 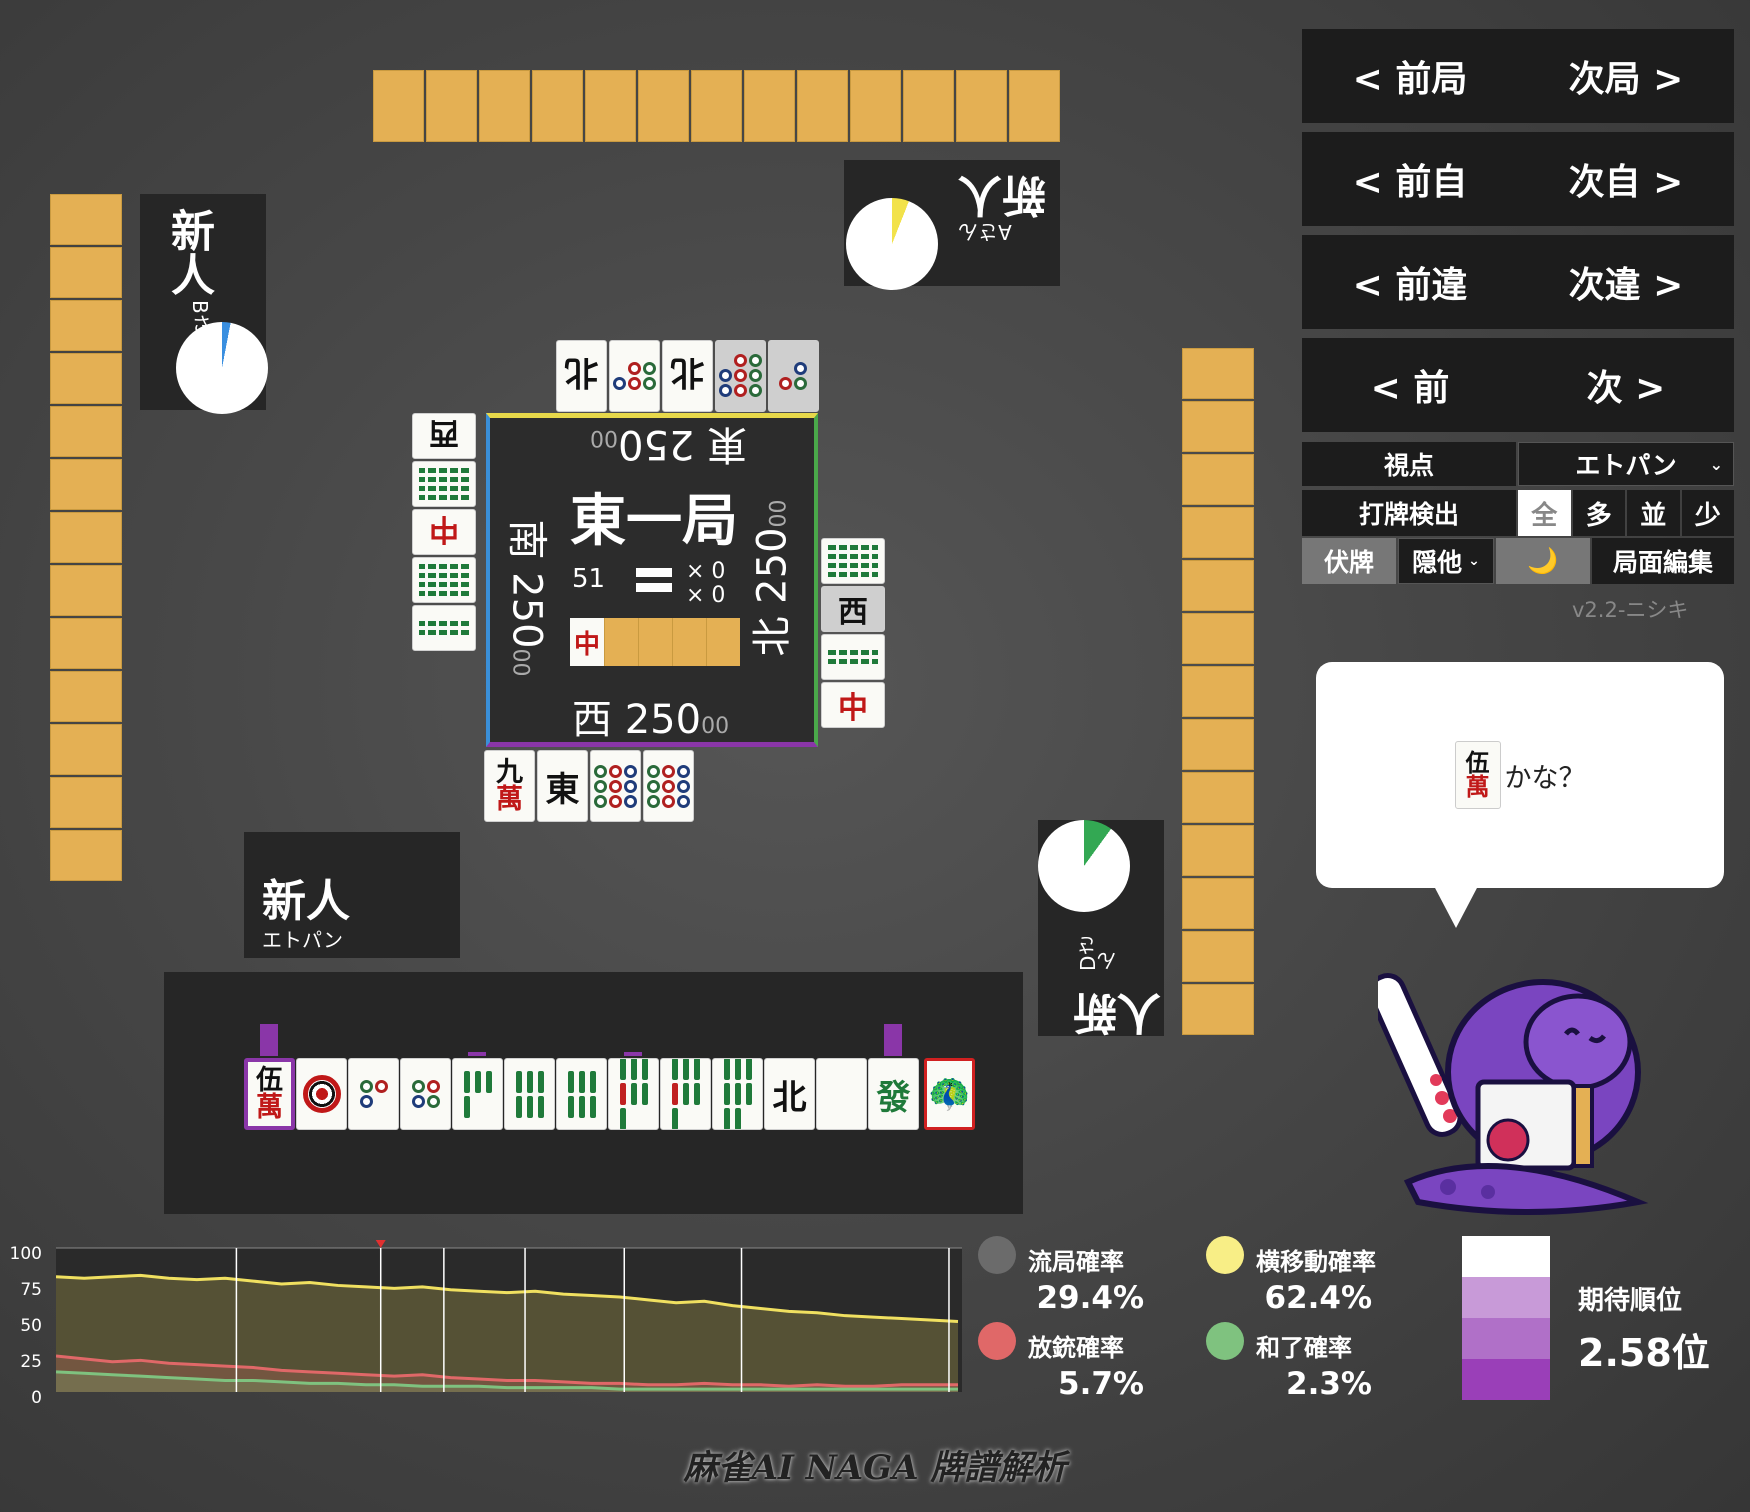 I want to click on win-prob-label: 和了確率, so click(x=1304, y=1348).